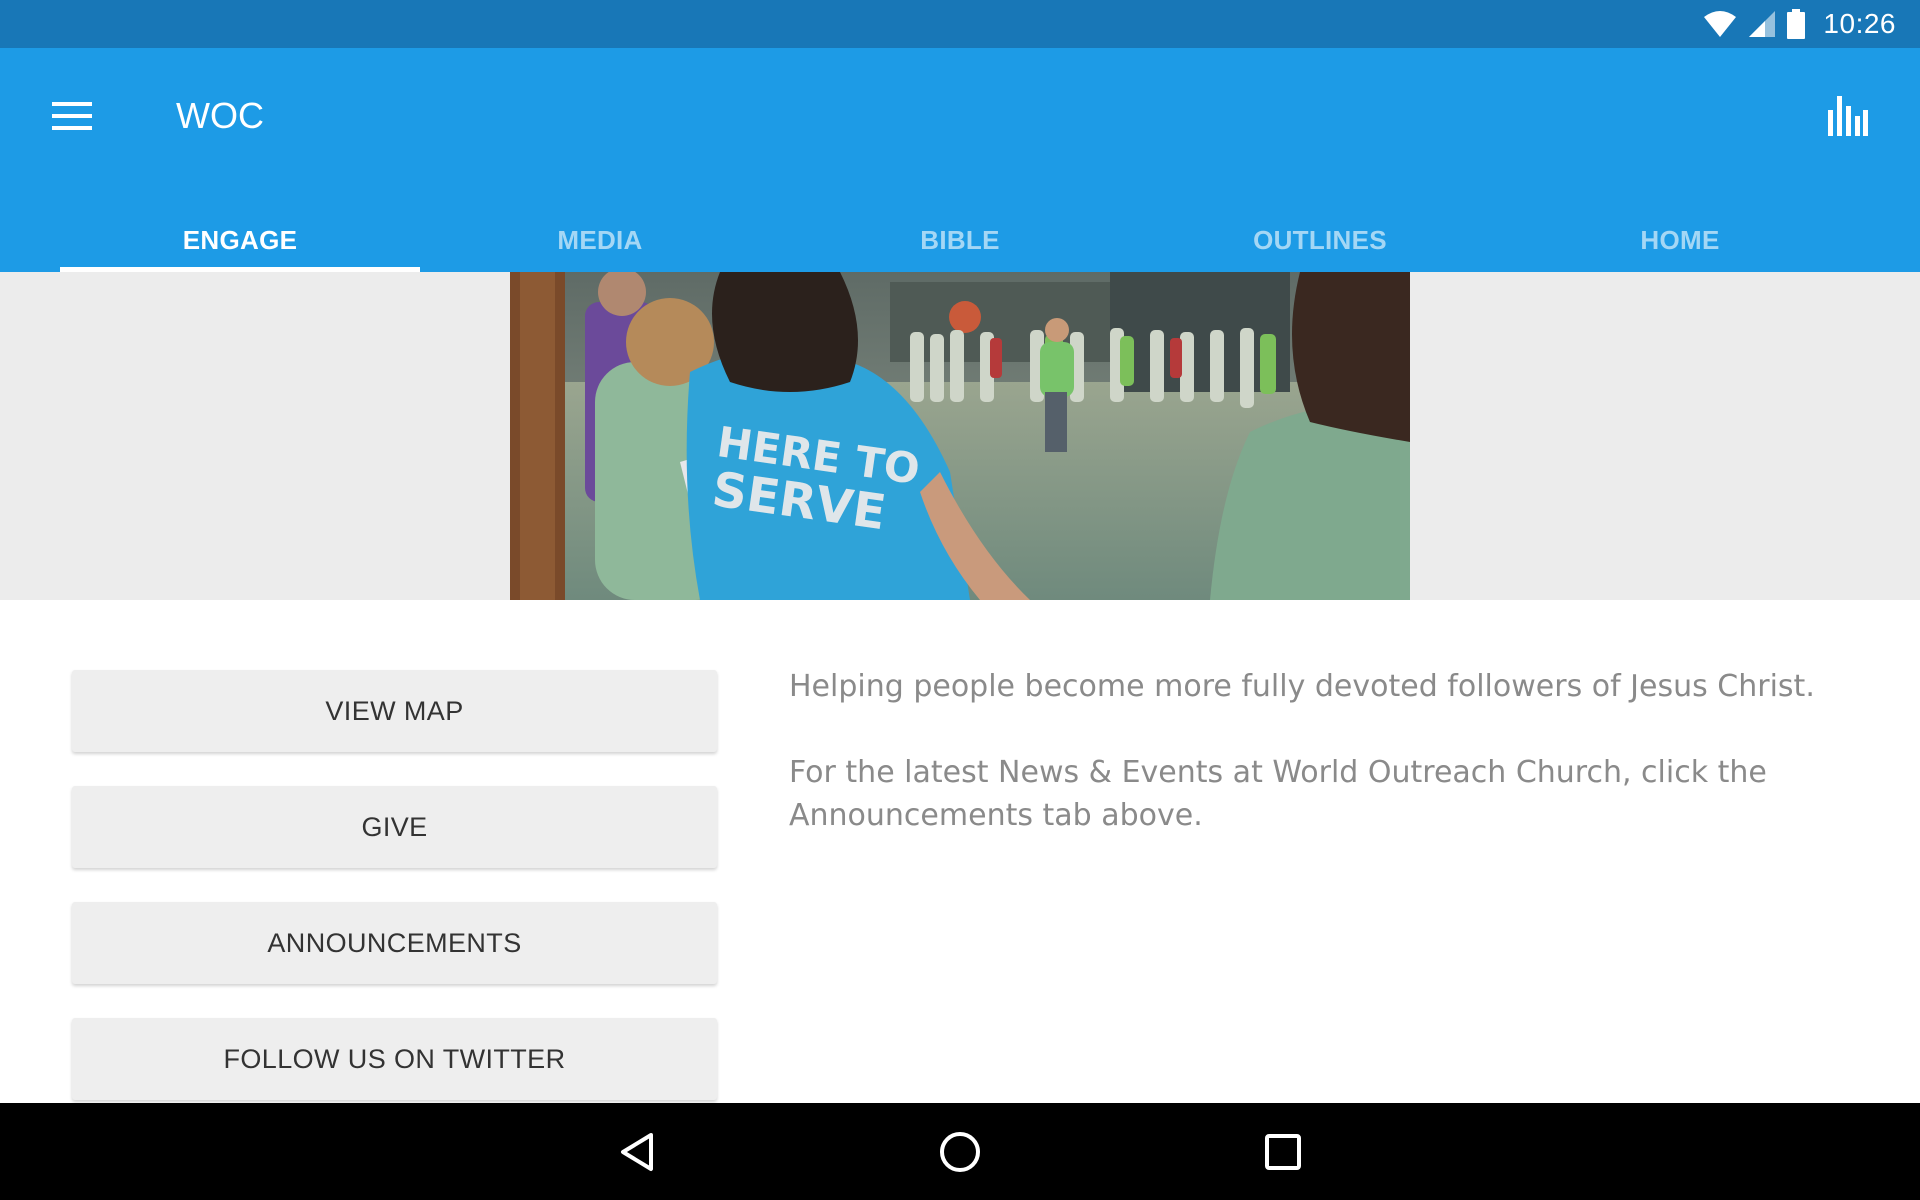  What do you see at coordinates (1762, 24) in the screenshot?
I see `cell-signal-icon` at bounding box center [1762, 24].